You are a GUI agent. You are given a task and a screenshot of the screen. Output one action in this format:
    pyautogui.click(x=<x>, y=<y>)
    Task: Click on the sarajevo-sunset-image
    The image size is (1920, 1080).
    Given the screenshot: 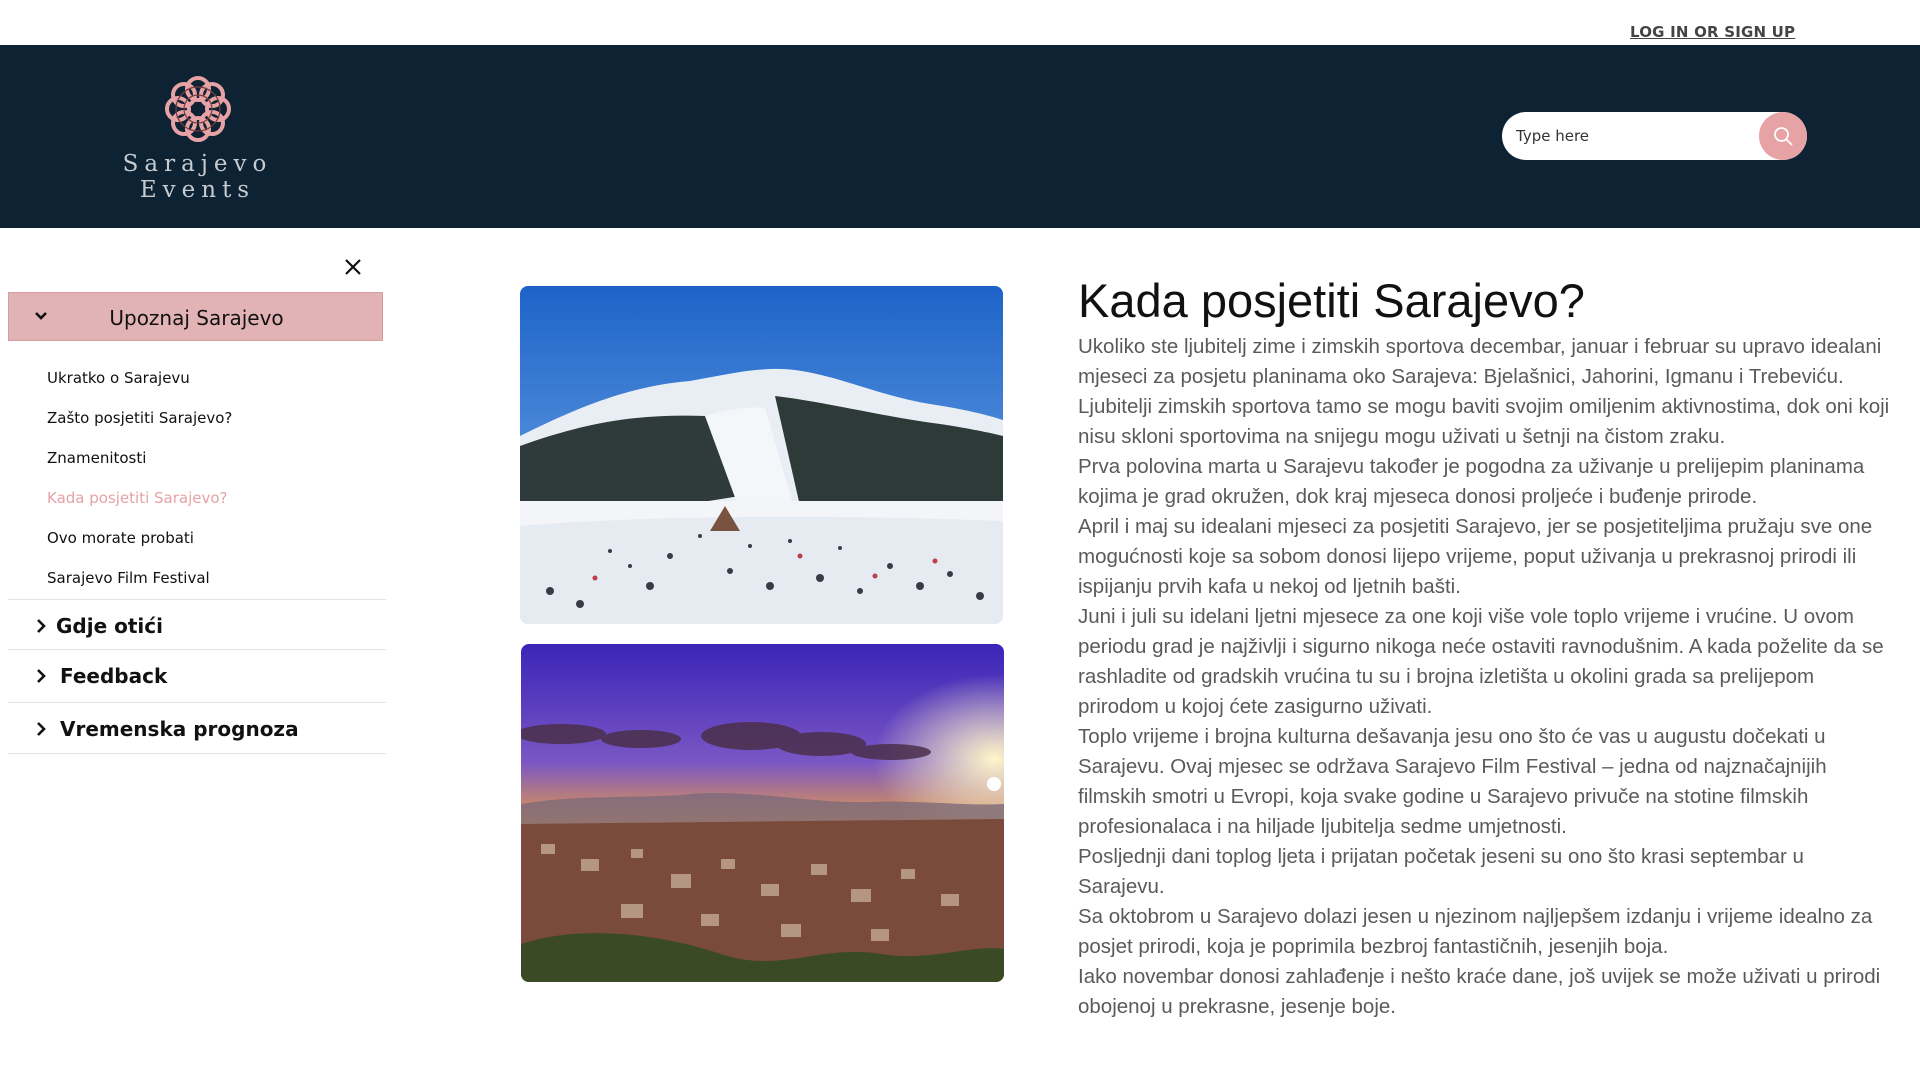 What is the action you would take?
    pyautogui.click(x=762, y=813)
    